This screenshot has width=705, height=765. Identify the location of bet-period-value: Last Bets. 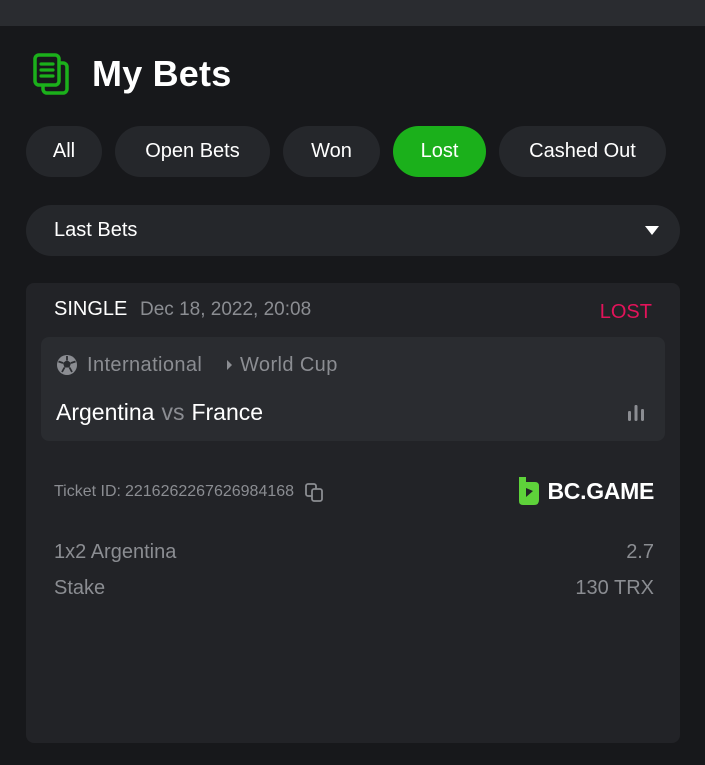
(96, 230).